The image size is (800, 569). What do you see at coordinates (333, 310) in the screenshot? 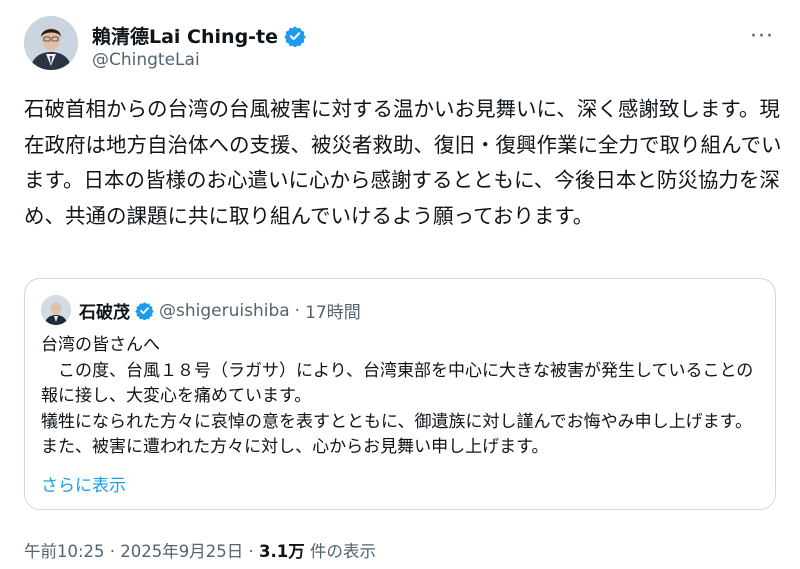
I see `quoted-timestamp: 17時間` at bounding box center [333, 310].